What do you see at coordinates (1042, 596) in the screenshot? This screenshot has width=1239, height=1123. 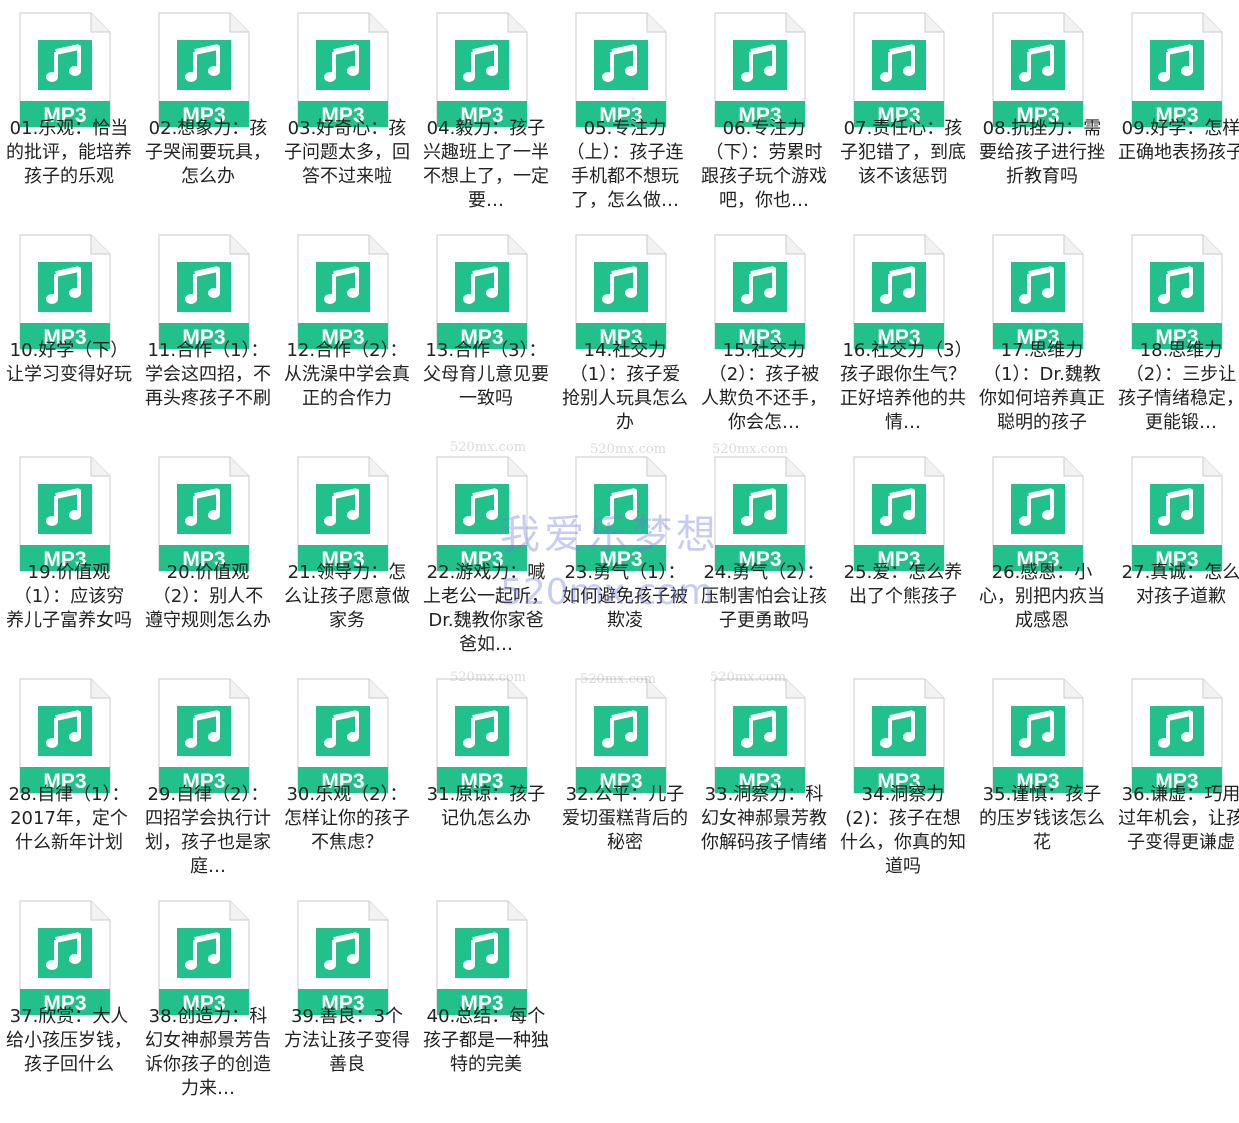 I see `file-name: 26.感恩：小心，别把内疚当成感恩` at bounding box center [1042, 596].